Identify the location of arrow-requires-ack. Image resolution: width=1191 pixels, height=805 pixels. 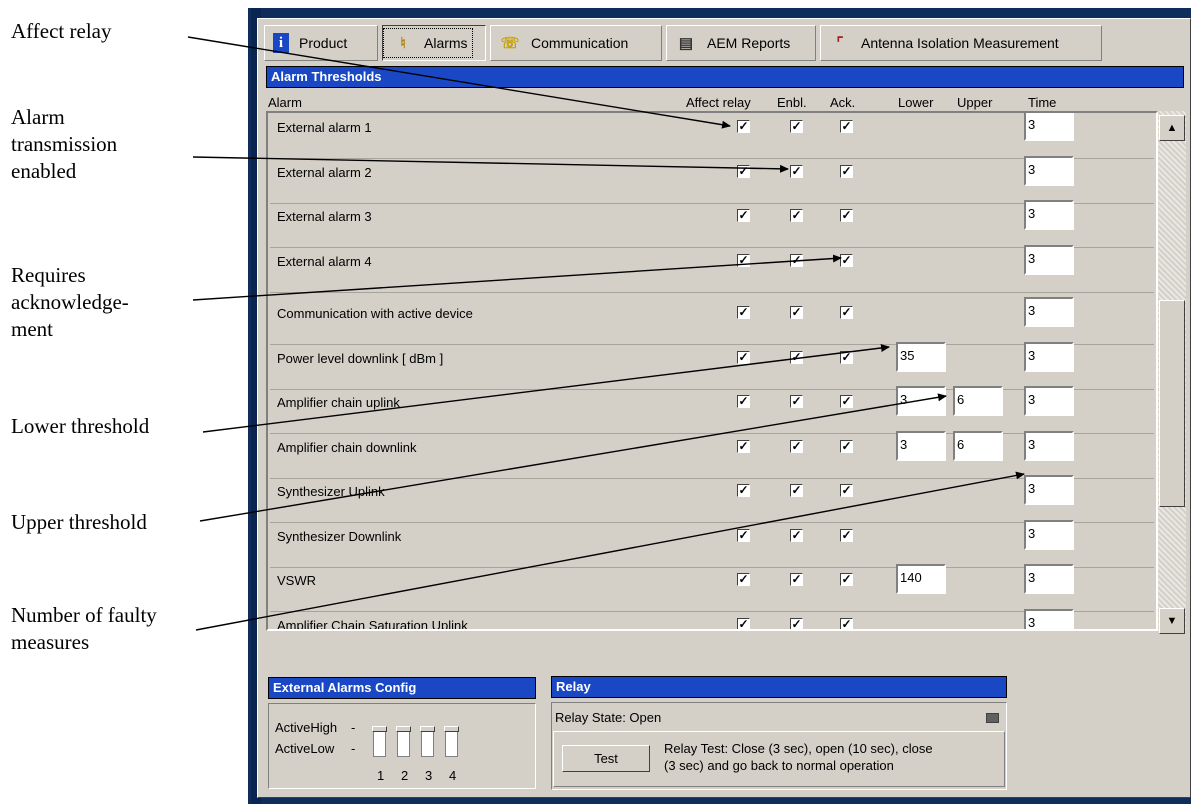
(517, 277).